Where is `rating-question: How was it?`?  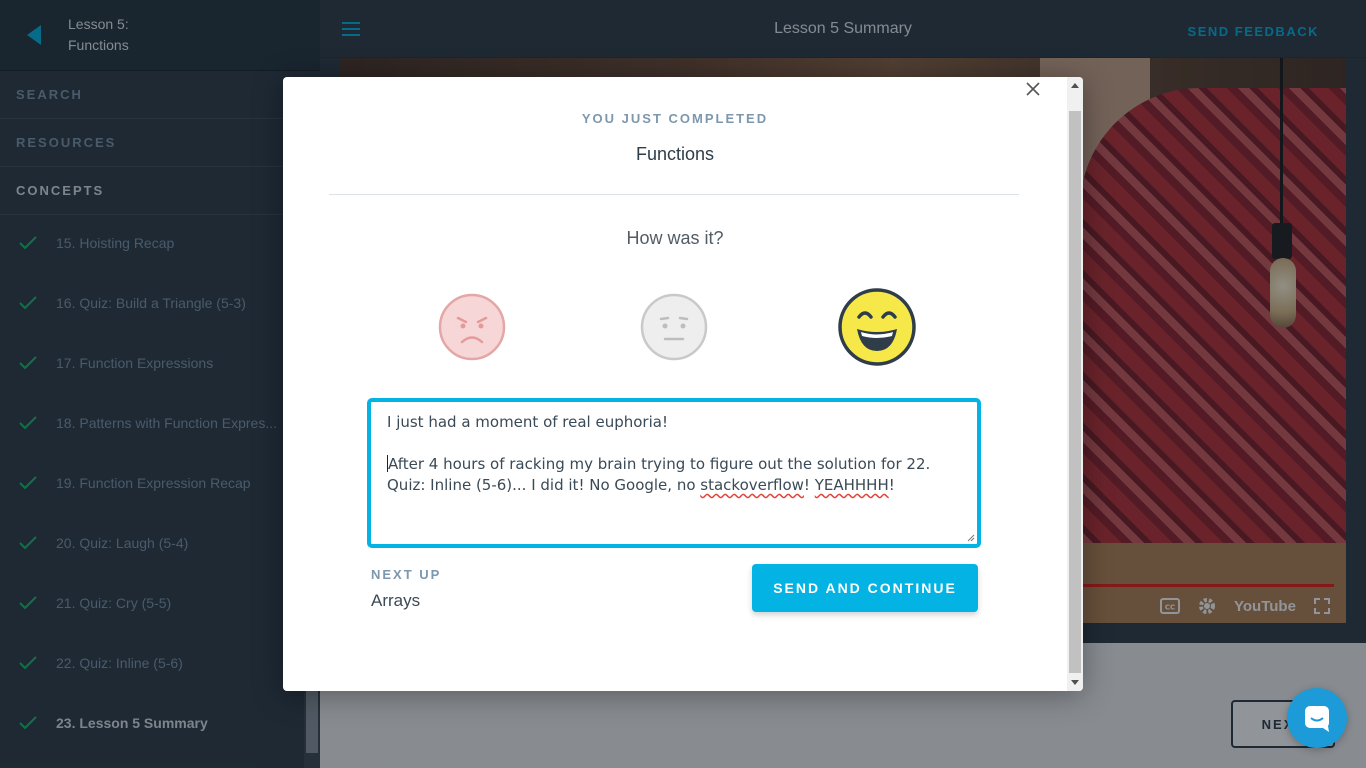
rating-question: How was it? is located at coordinates (675, 238).